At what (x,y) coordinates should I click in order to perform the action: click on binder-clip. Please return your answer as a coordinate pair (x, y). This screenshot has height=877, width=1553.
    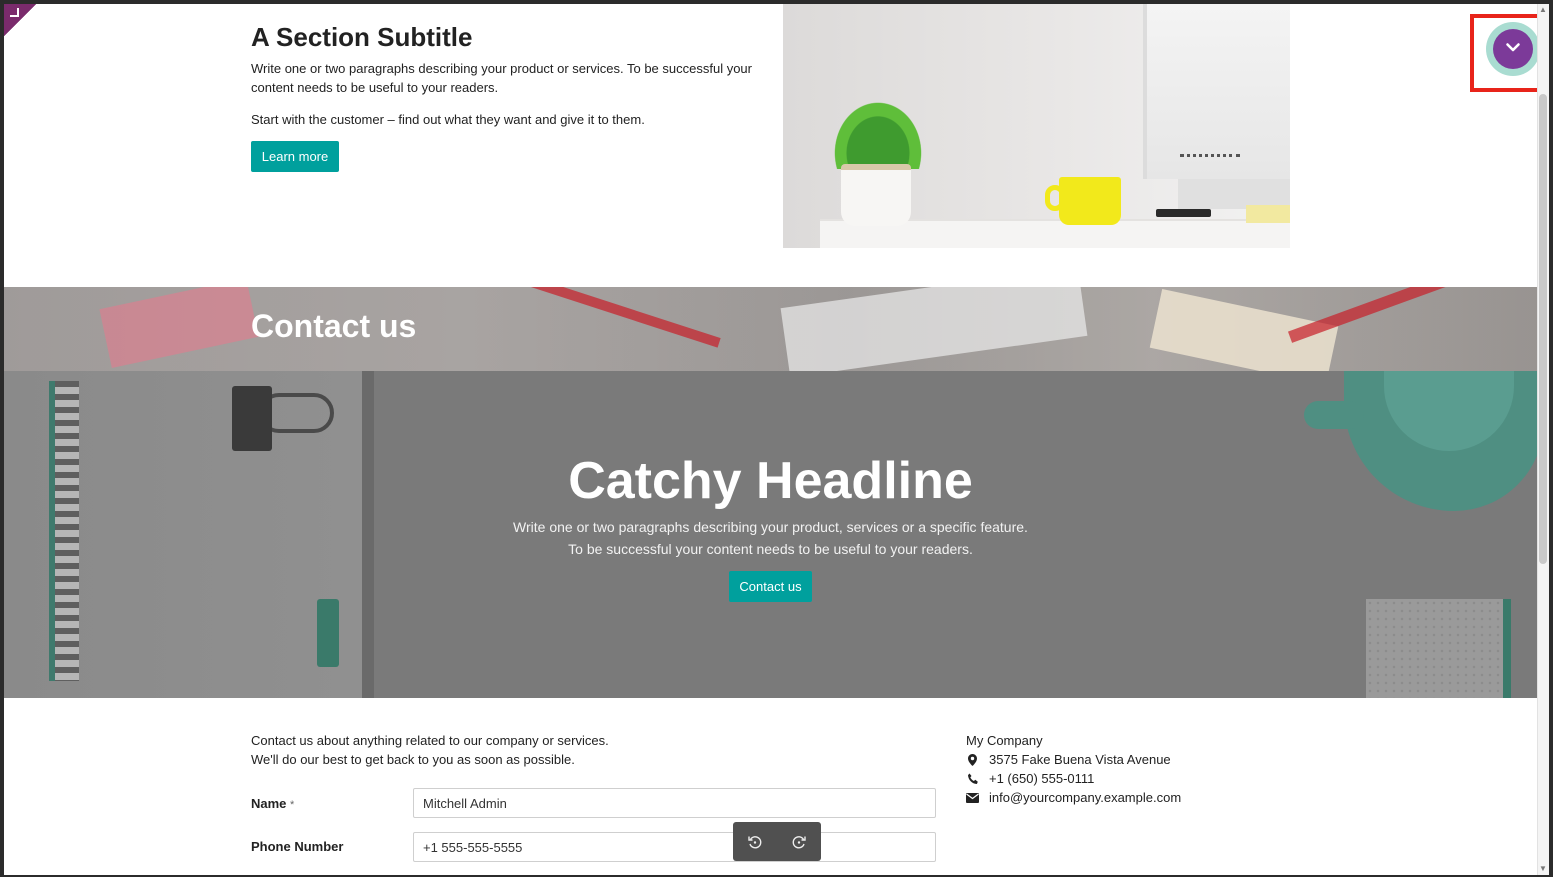
    Looking at the image, I should click on (252, 418).